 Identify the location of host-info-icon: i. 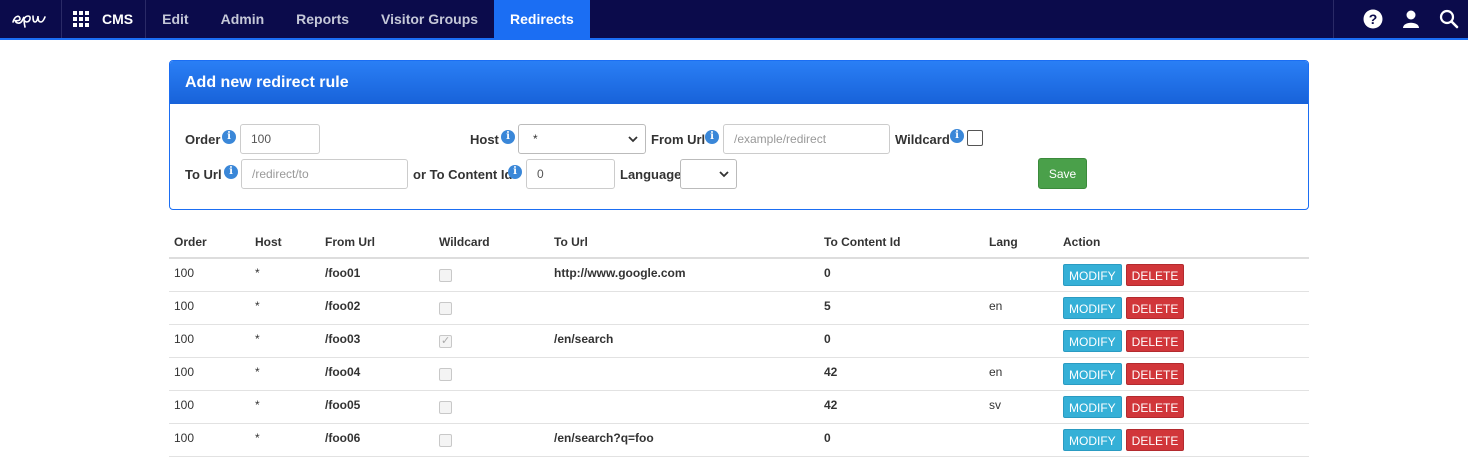
(508, 137).